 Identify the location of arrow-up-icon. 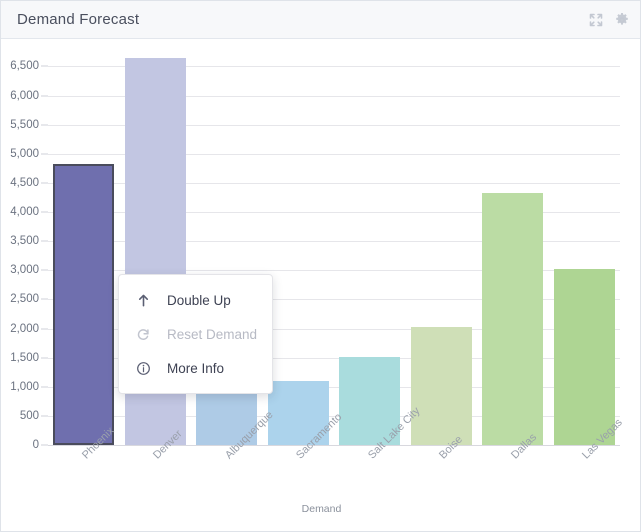
(143, 300).